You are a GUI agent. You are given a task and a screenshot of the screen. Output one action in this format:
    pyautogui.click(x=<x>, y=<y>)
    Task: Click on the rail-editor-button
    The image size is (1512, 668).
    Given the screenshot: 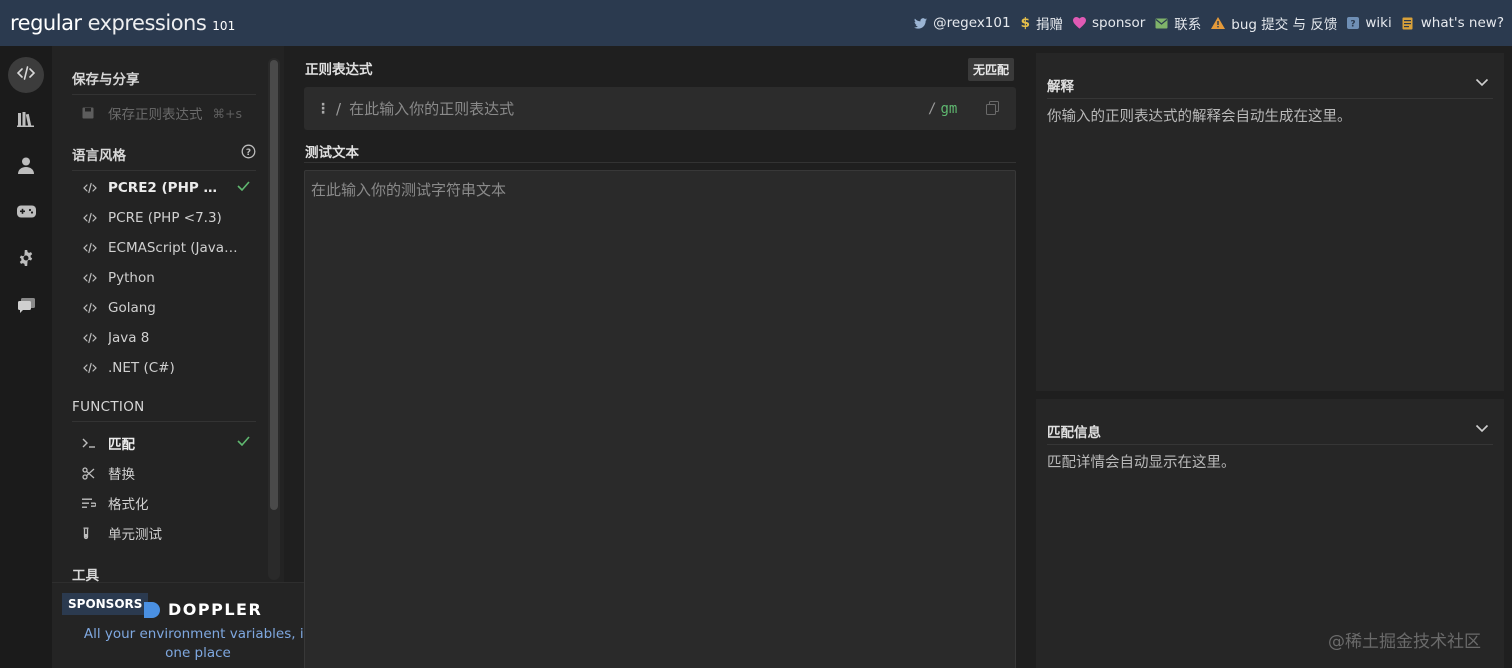 What is the action you would take?
    pyautogui.click(x=26, y=75)
    